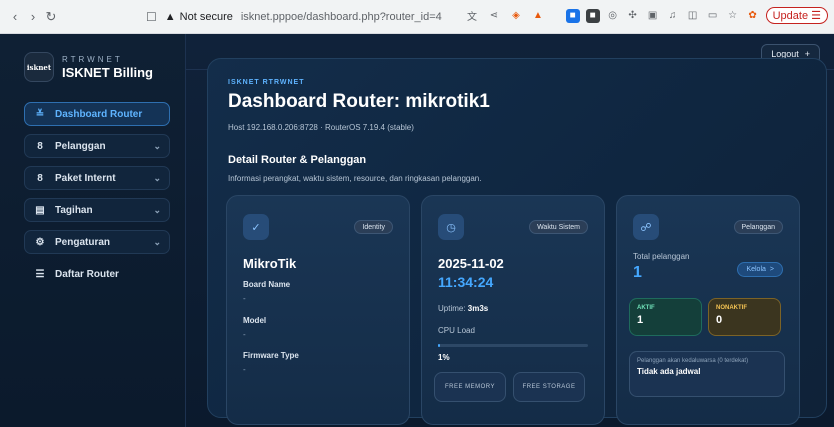  What do you see at coordinates (713, 16) in the screenshot?
I see `tab-icon: ▭` at bounding box center [713, 16].